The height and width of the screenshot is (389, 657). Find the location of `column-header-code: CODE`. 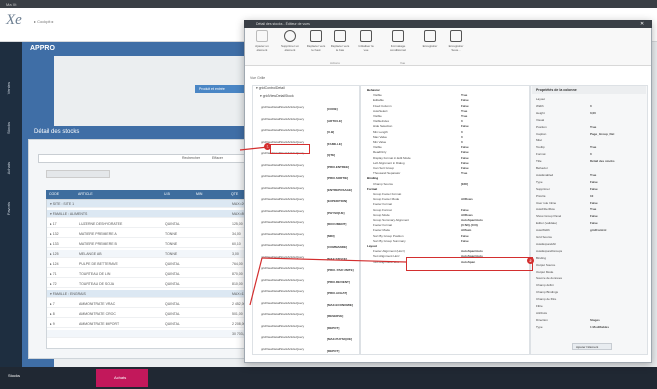

column-header-code: CODE is located at coordinates (54, 194).